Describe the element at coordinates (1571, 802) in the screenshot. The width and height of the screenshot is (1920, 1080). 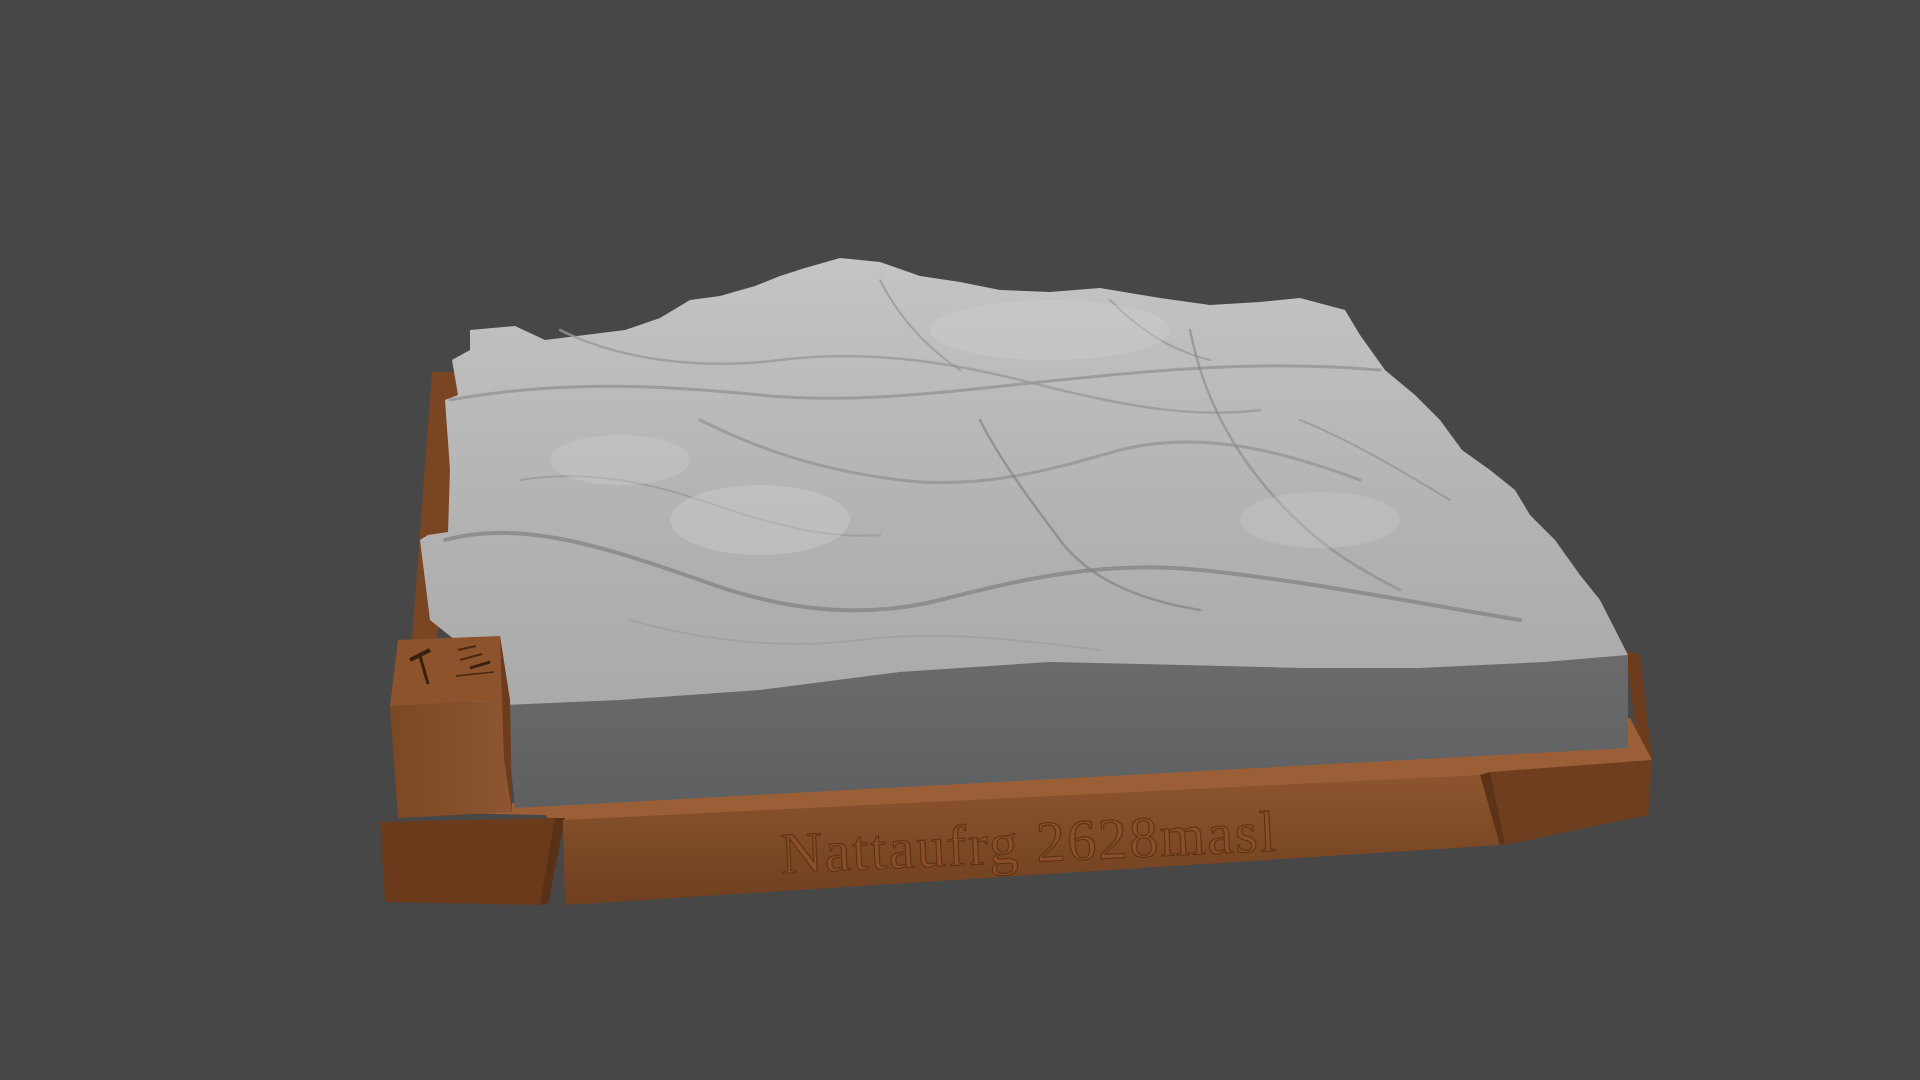
I see `base-front-right` at that location.